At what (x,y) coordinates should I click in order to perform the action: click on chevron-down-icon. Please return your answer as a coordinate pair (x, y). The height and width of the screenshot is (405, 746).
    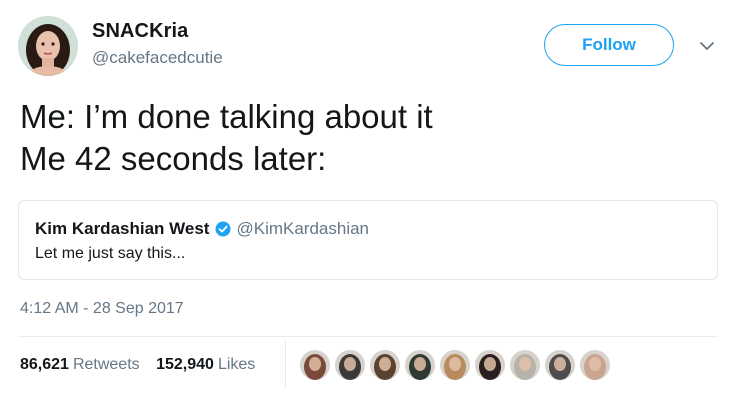
    Looking at the image, I should click on (707, 46).